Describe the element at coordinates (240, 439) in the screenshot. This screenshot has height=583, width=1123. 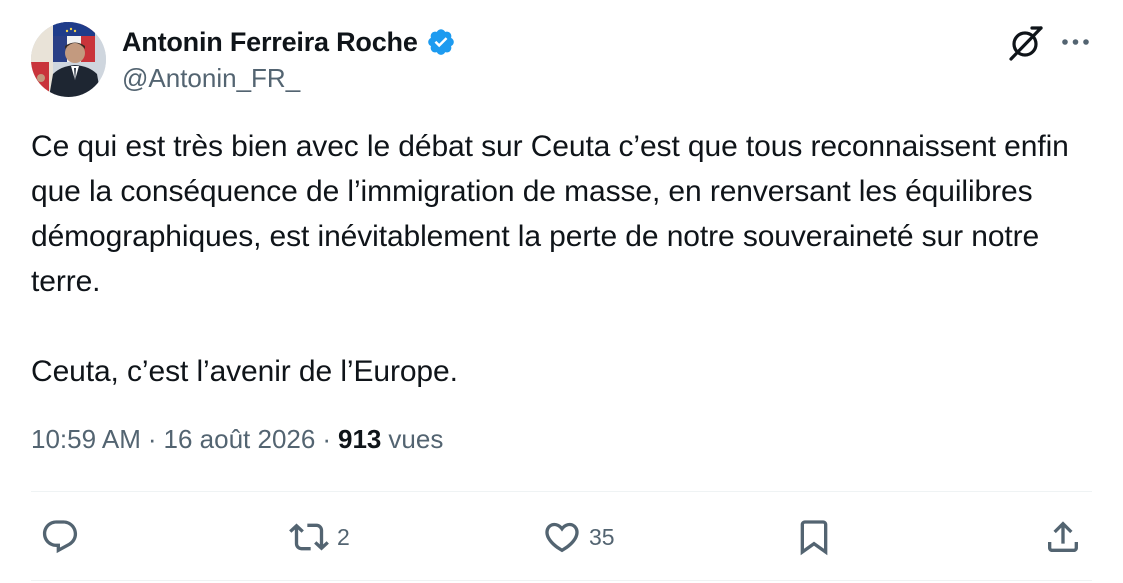
I see `tweet-date: 16 août 2026` at that location.